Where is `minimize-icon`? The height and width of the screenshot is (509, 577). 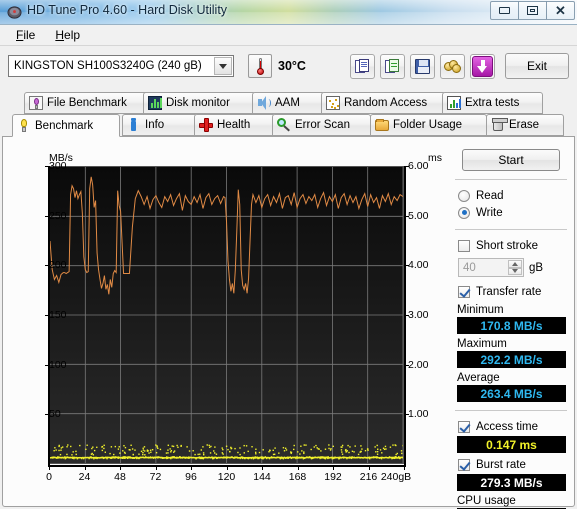
minimize-icon is located at coordinates (504, 10).